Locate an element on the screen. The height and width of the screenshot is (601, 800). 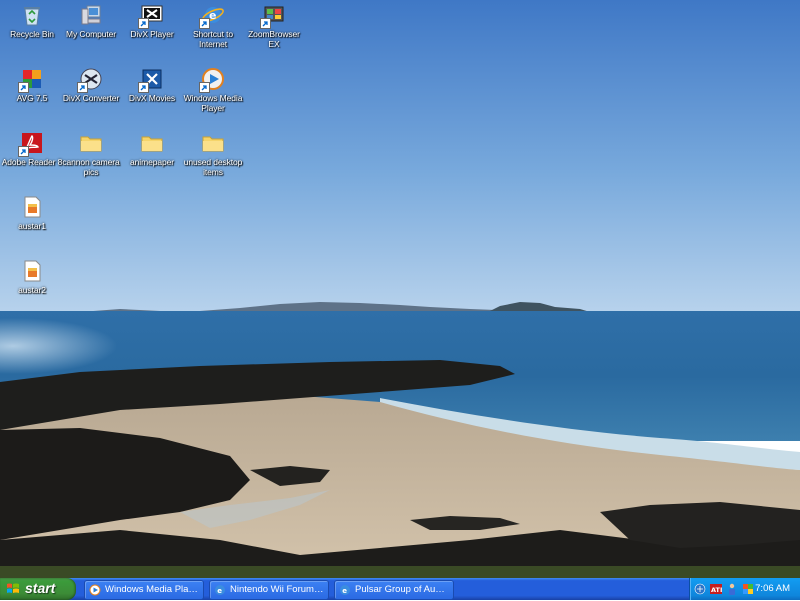
zoombrowser-shortcut: ZoomBrowser EX is located at coordinates (274, 25).